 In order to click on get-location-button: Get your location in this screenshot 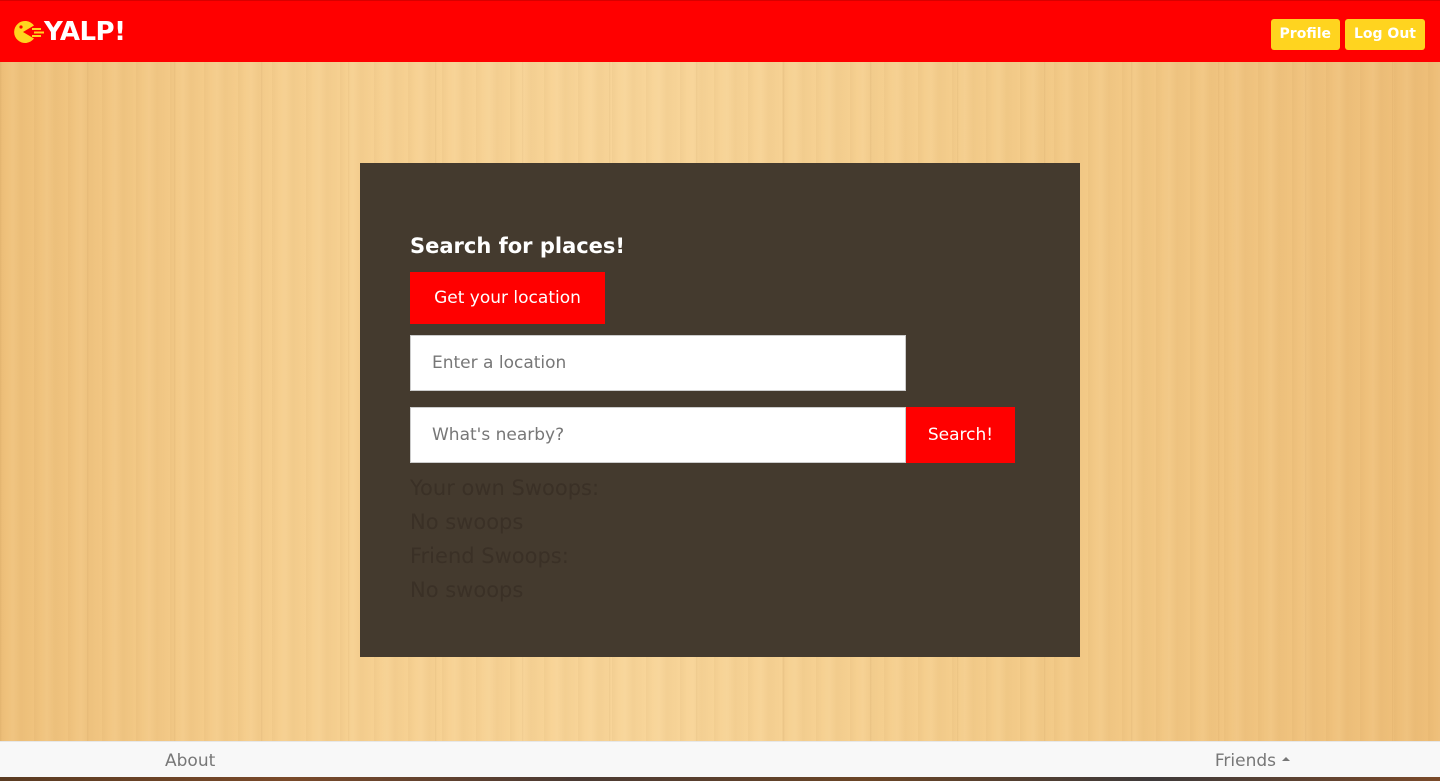, I will do `click(507, 298)`.